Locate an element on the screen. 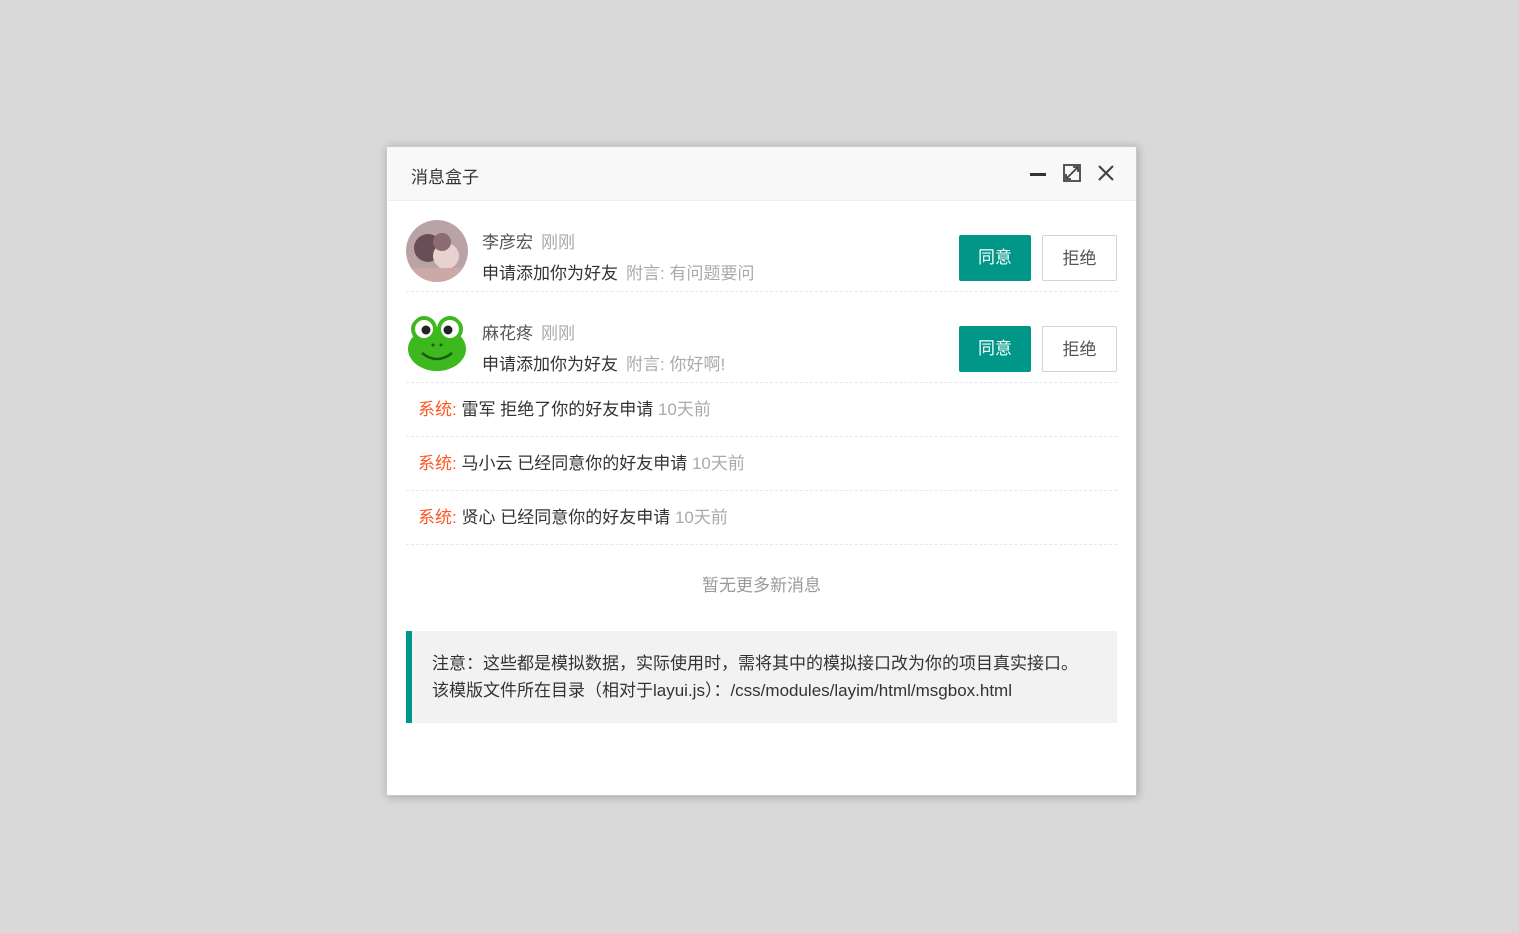 This screenshot has width=1519, height=933. request-header: 麻花疼 刚刚 is located at coordinates (528, 331).